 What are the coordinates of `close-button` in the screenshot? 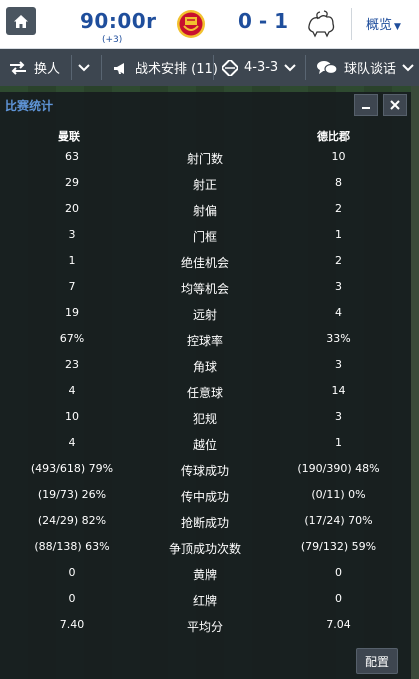 It's located at (395, 105).